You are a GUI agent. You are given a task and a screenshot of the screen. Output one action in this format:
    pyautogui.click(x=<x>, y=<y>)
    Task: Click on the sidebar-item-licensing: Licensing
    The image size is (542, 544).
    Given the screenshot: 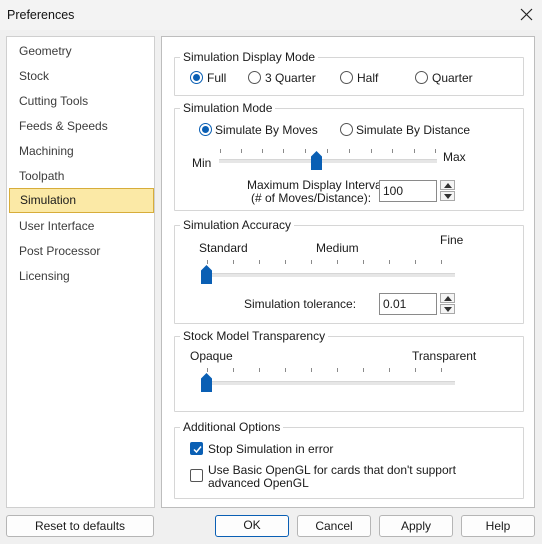 What is the action you would take?
    pyautogui.click(x=80, y=276)
    